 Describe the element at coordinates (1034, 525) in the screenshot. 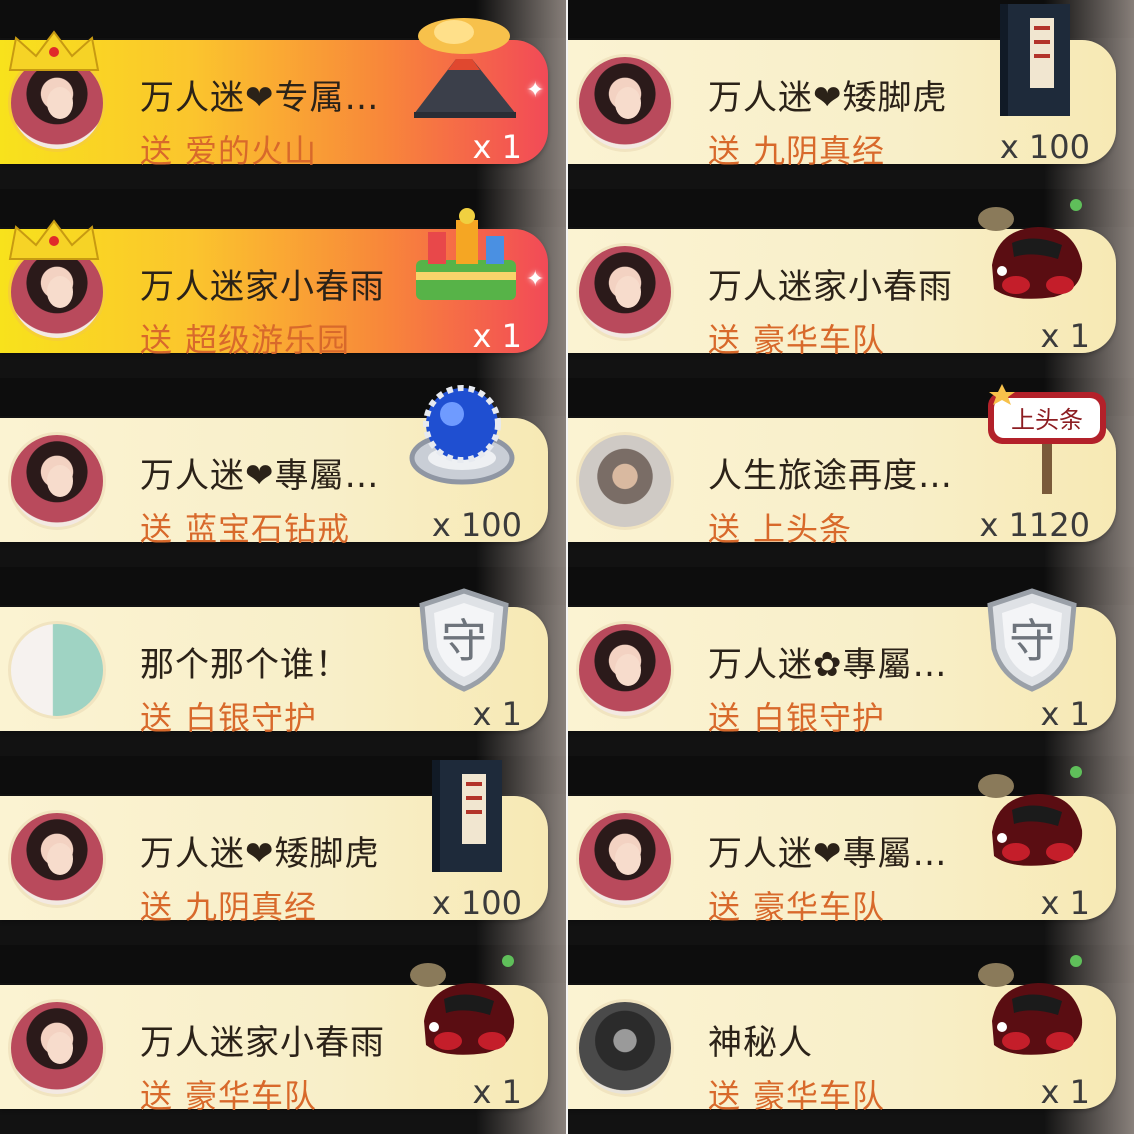

I see `gift-quantity: x 1120` at that location.